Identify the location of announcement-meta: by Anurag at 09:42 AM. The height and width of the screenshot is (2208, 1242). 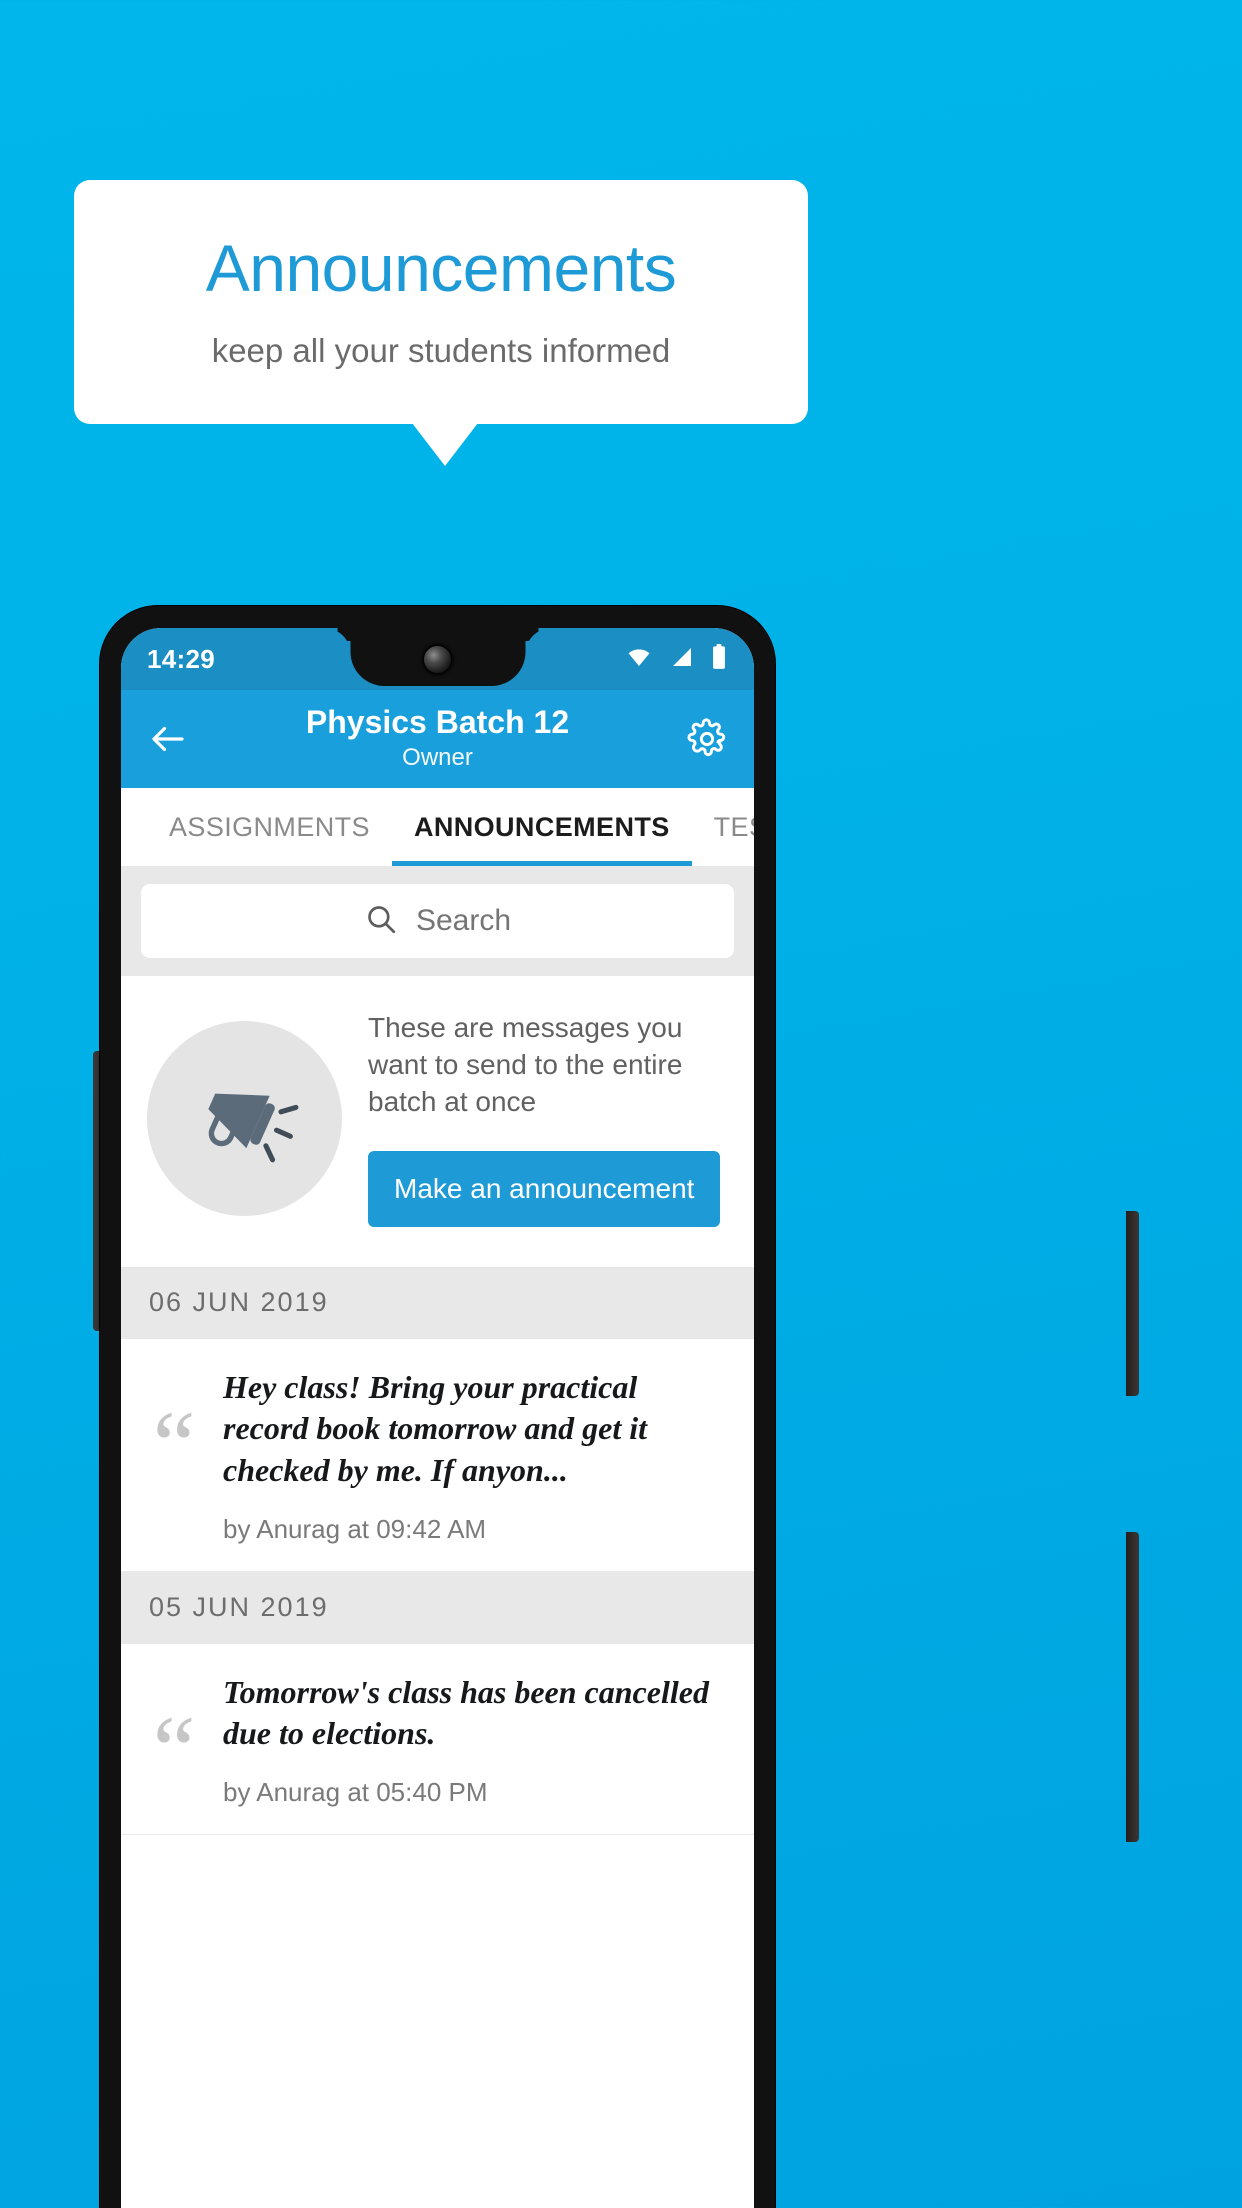
(355, 1528).